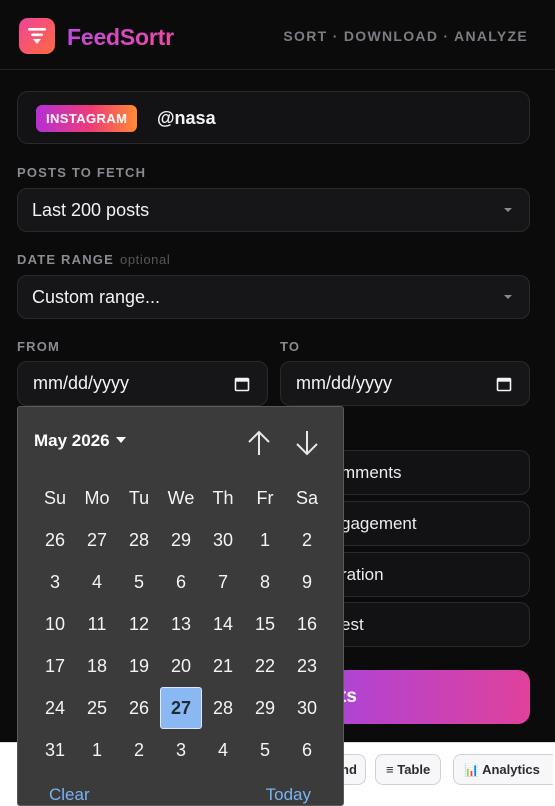 The width and height of the screenshot is (555, 806). Describe the element at coordinates (39, 346) in the screenshot. I see `from-label: FROM` at that location.